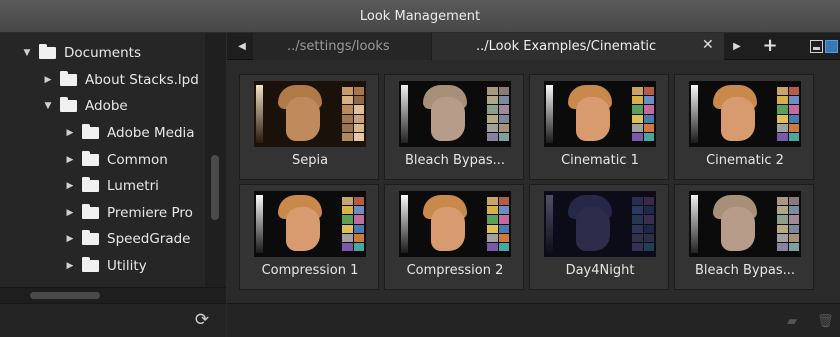 The width and height of the screenshot is (840, 337). I want to click on list-view-icon, so click(816, 46).